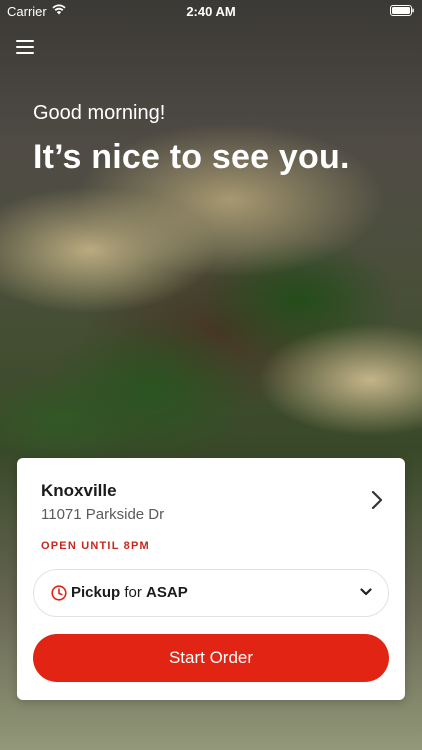 The width and height of the screenshot is (422, 750). What do you see at coordinates (211, 593) in the screenshot?
I see `order-mode-selector: Pickup for ASAP` at bounding box center [211, 593].